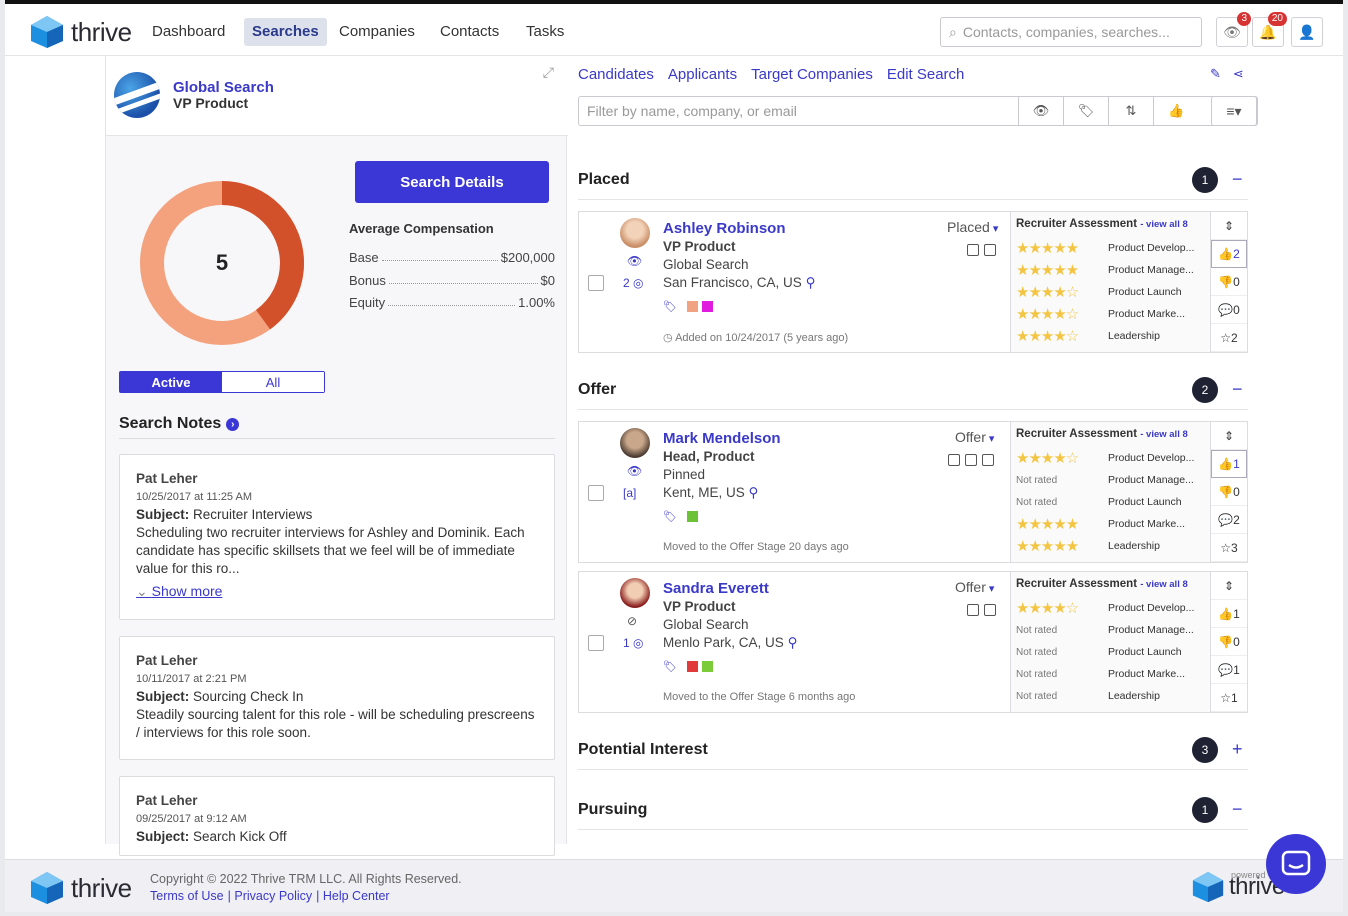  What do you see at coordinates (812, 74) in the screenshot?
I see `tab-target-companies: Target Companies` at bounding box center [812, 74].